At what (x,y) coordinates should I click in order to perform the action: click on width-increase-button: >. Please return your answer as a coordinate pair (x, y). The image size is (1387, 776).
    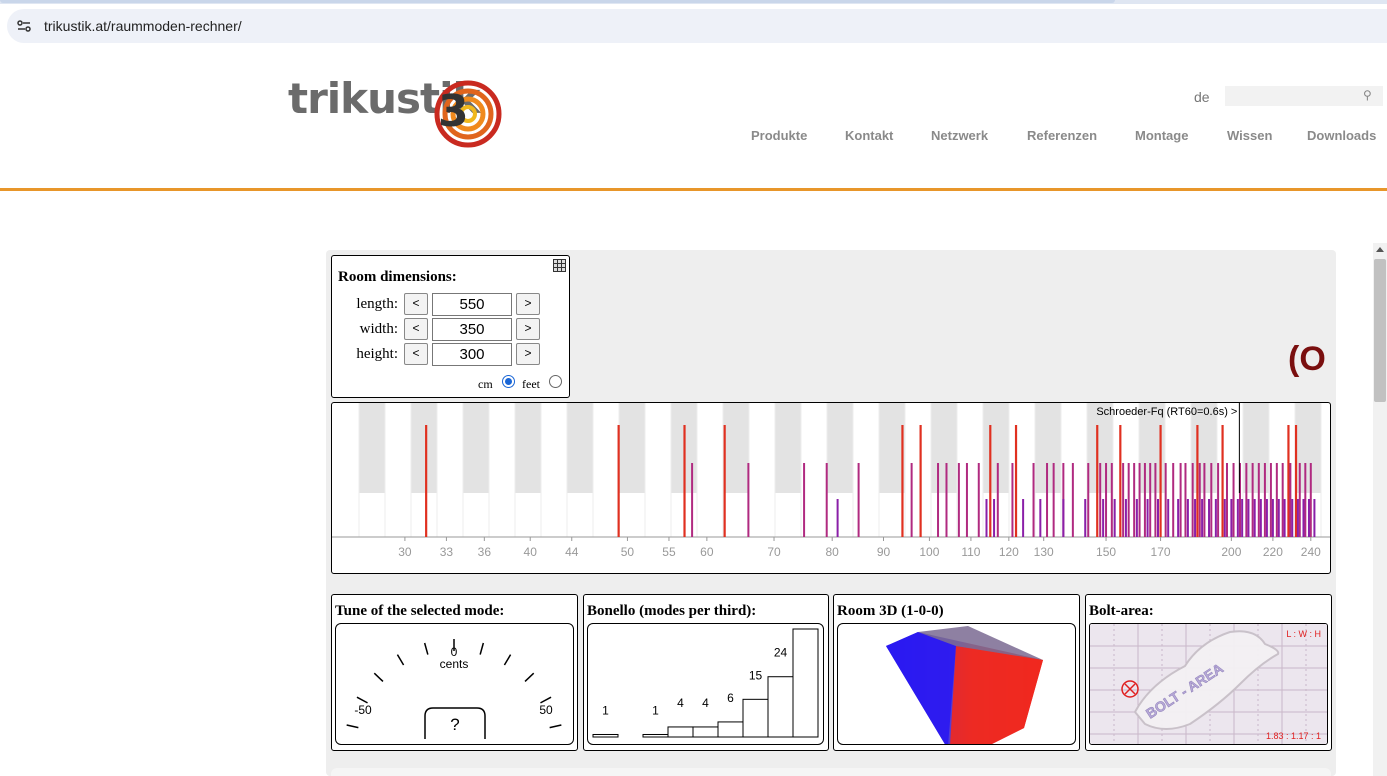
    Looking at the image, I should click on (528, 329).